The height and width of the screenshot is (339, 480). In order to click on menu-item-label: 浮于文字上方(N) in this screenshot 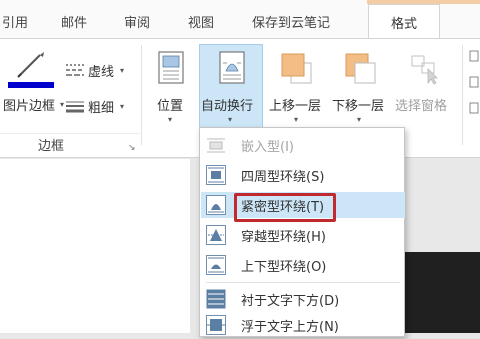, I will do `click(290, 327)`.